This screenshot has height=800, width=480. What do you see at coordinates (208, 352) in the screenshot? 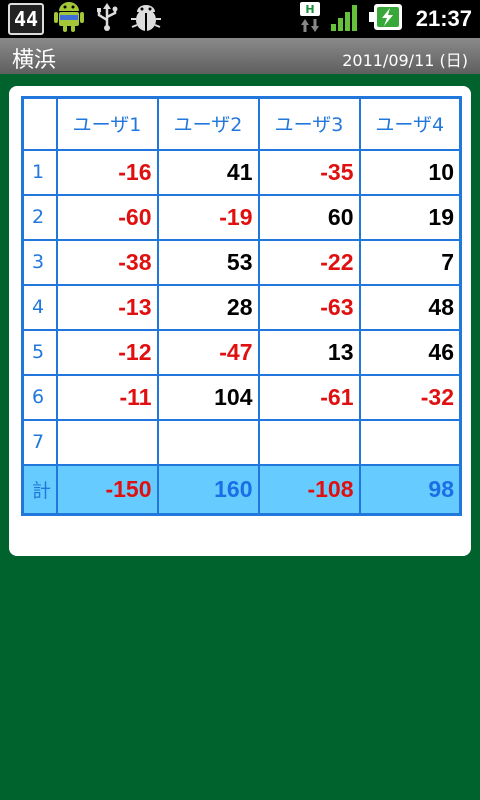
I see `score-cell: -47` at bounding box center [208, 352].